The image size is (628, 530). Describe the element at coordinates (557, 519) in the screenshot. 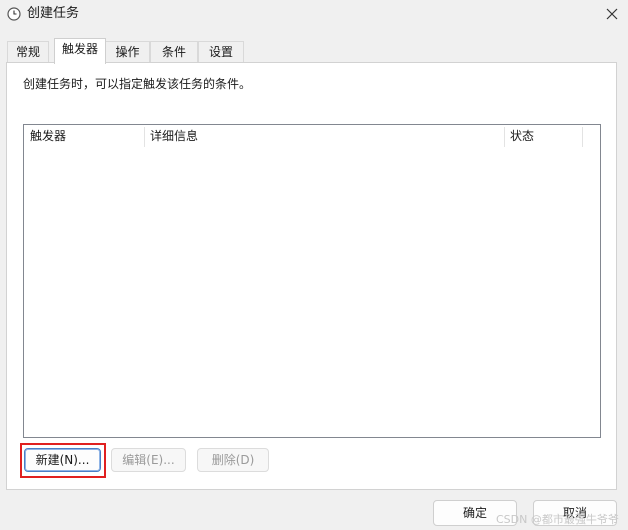

I see `watermark: CSDN @都市最强牛爷爷` at that location.